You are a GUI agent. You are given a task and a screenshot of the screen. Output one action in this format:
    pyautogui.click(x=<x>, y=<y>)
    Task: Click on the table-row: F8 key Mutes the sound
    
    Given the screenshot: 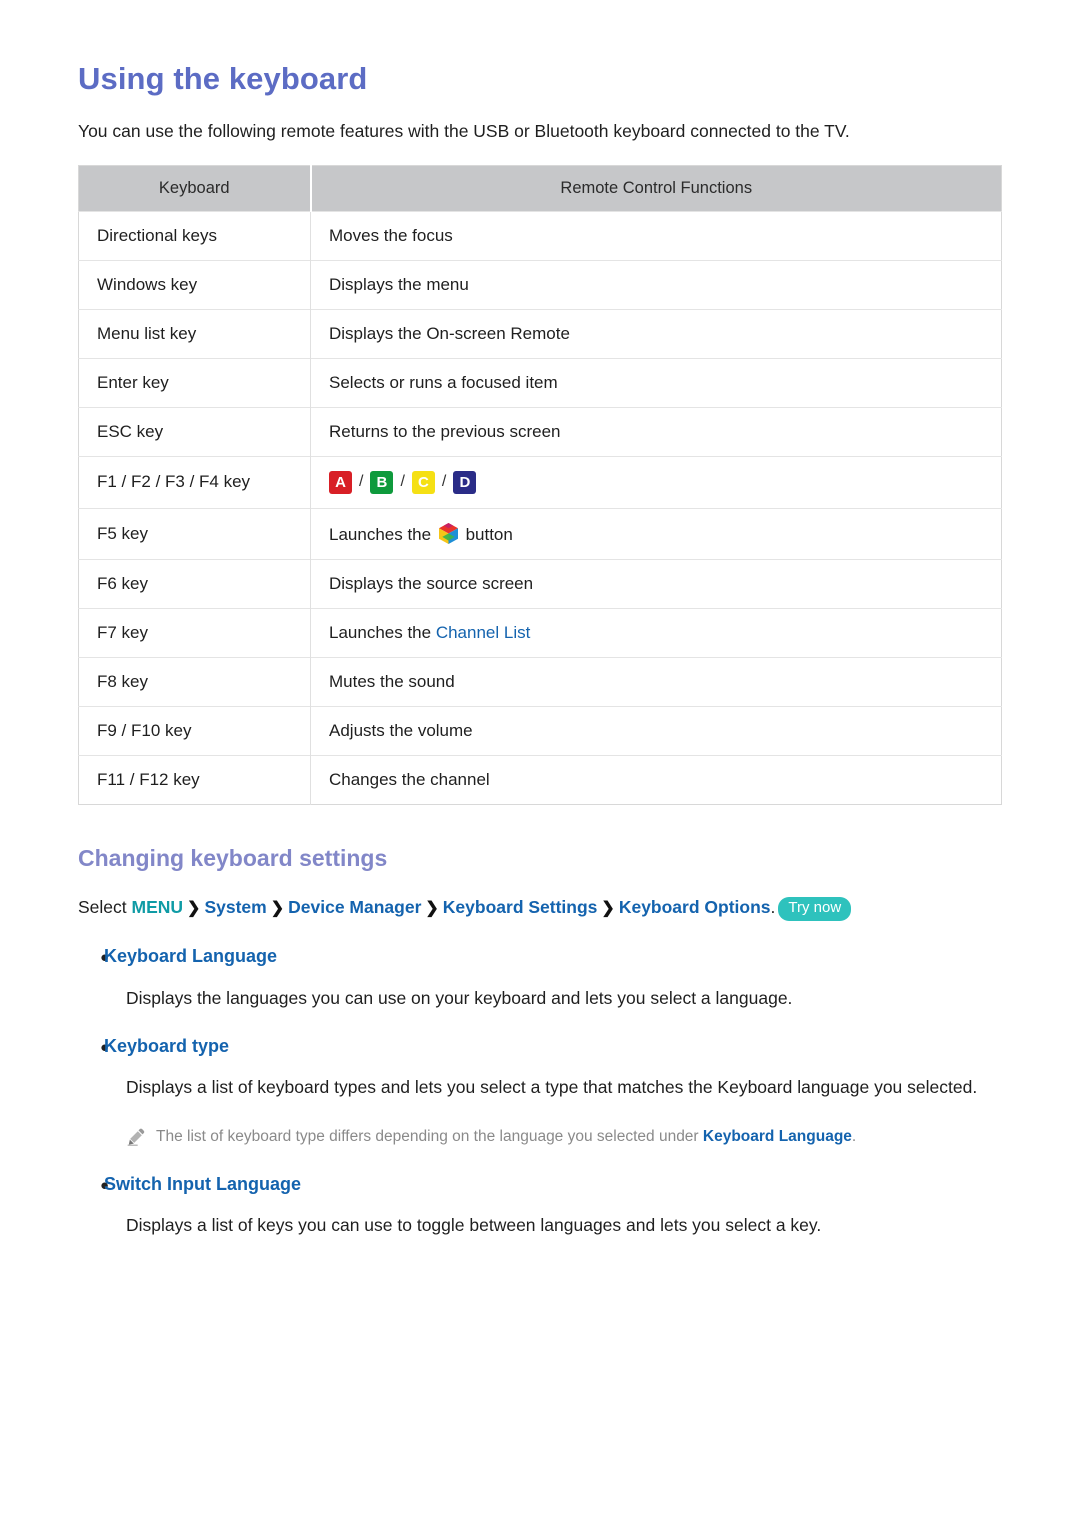 What is the action you would take?
    pyautogui.click(x=540, y=681)
    